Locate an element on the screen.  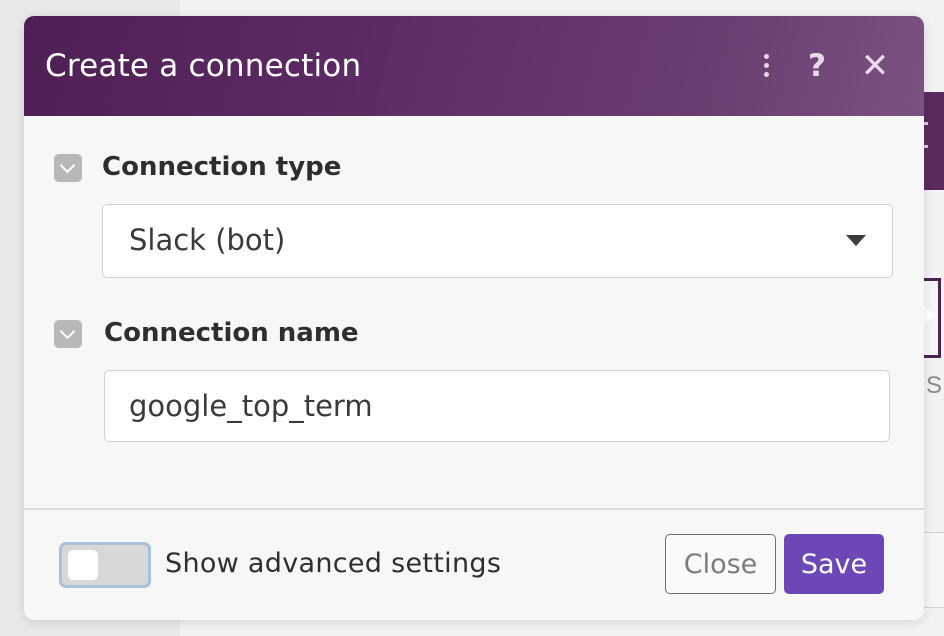
footer-divider is located at coordinates (474, 509).